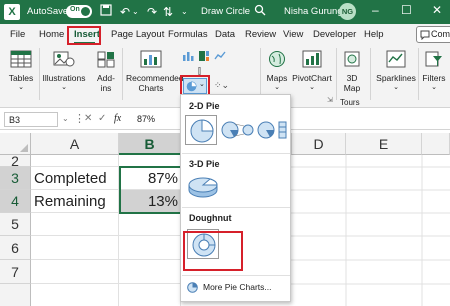 The height and width of the screenshot is (306, 450). Describe the element at coordinates (135, 12) in the screenshot. I see `undo-dropdown-icon: ⌄` at that location.